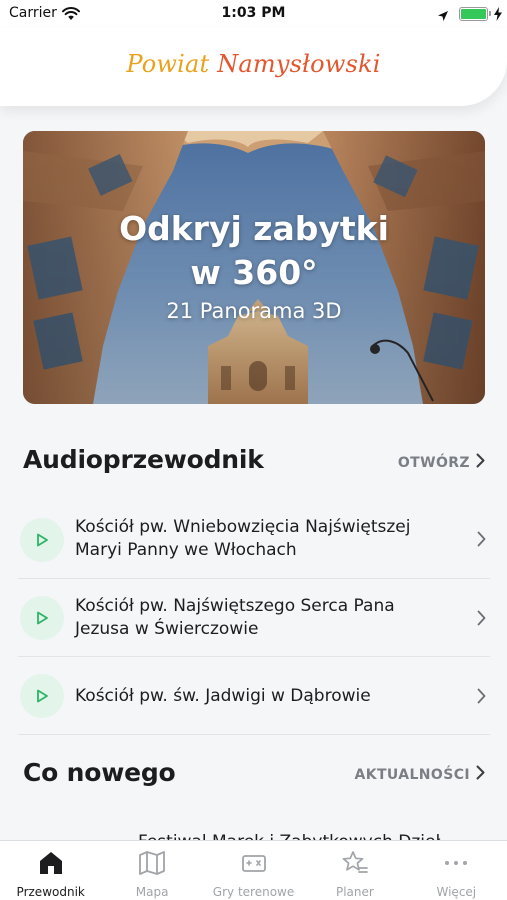 The height and width of the screenshot is (900, 507). I want to click on game-ticket-icon, so click(253, 864).